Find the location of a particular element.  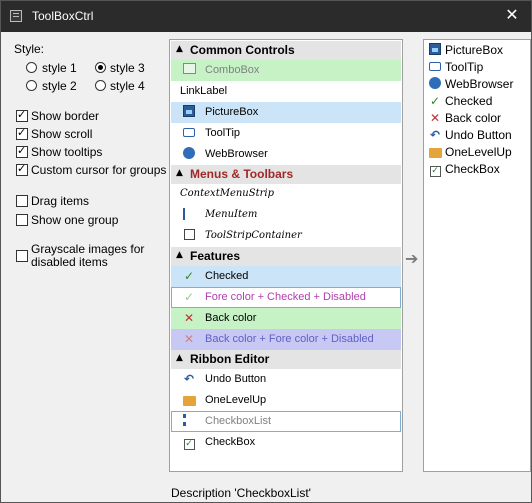

item-tooltip: ToolTip is located at coordinates (286, 133).